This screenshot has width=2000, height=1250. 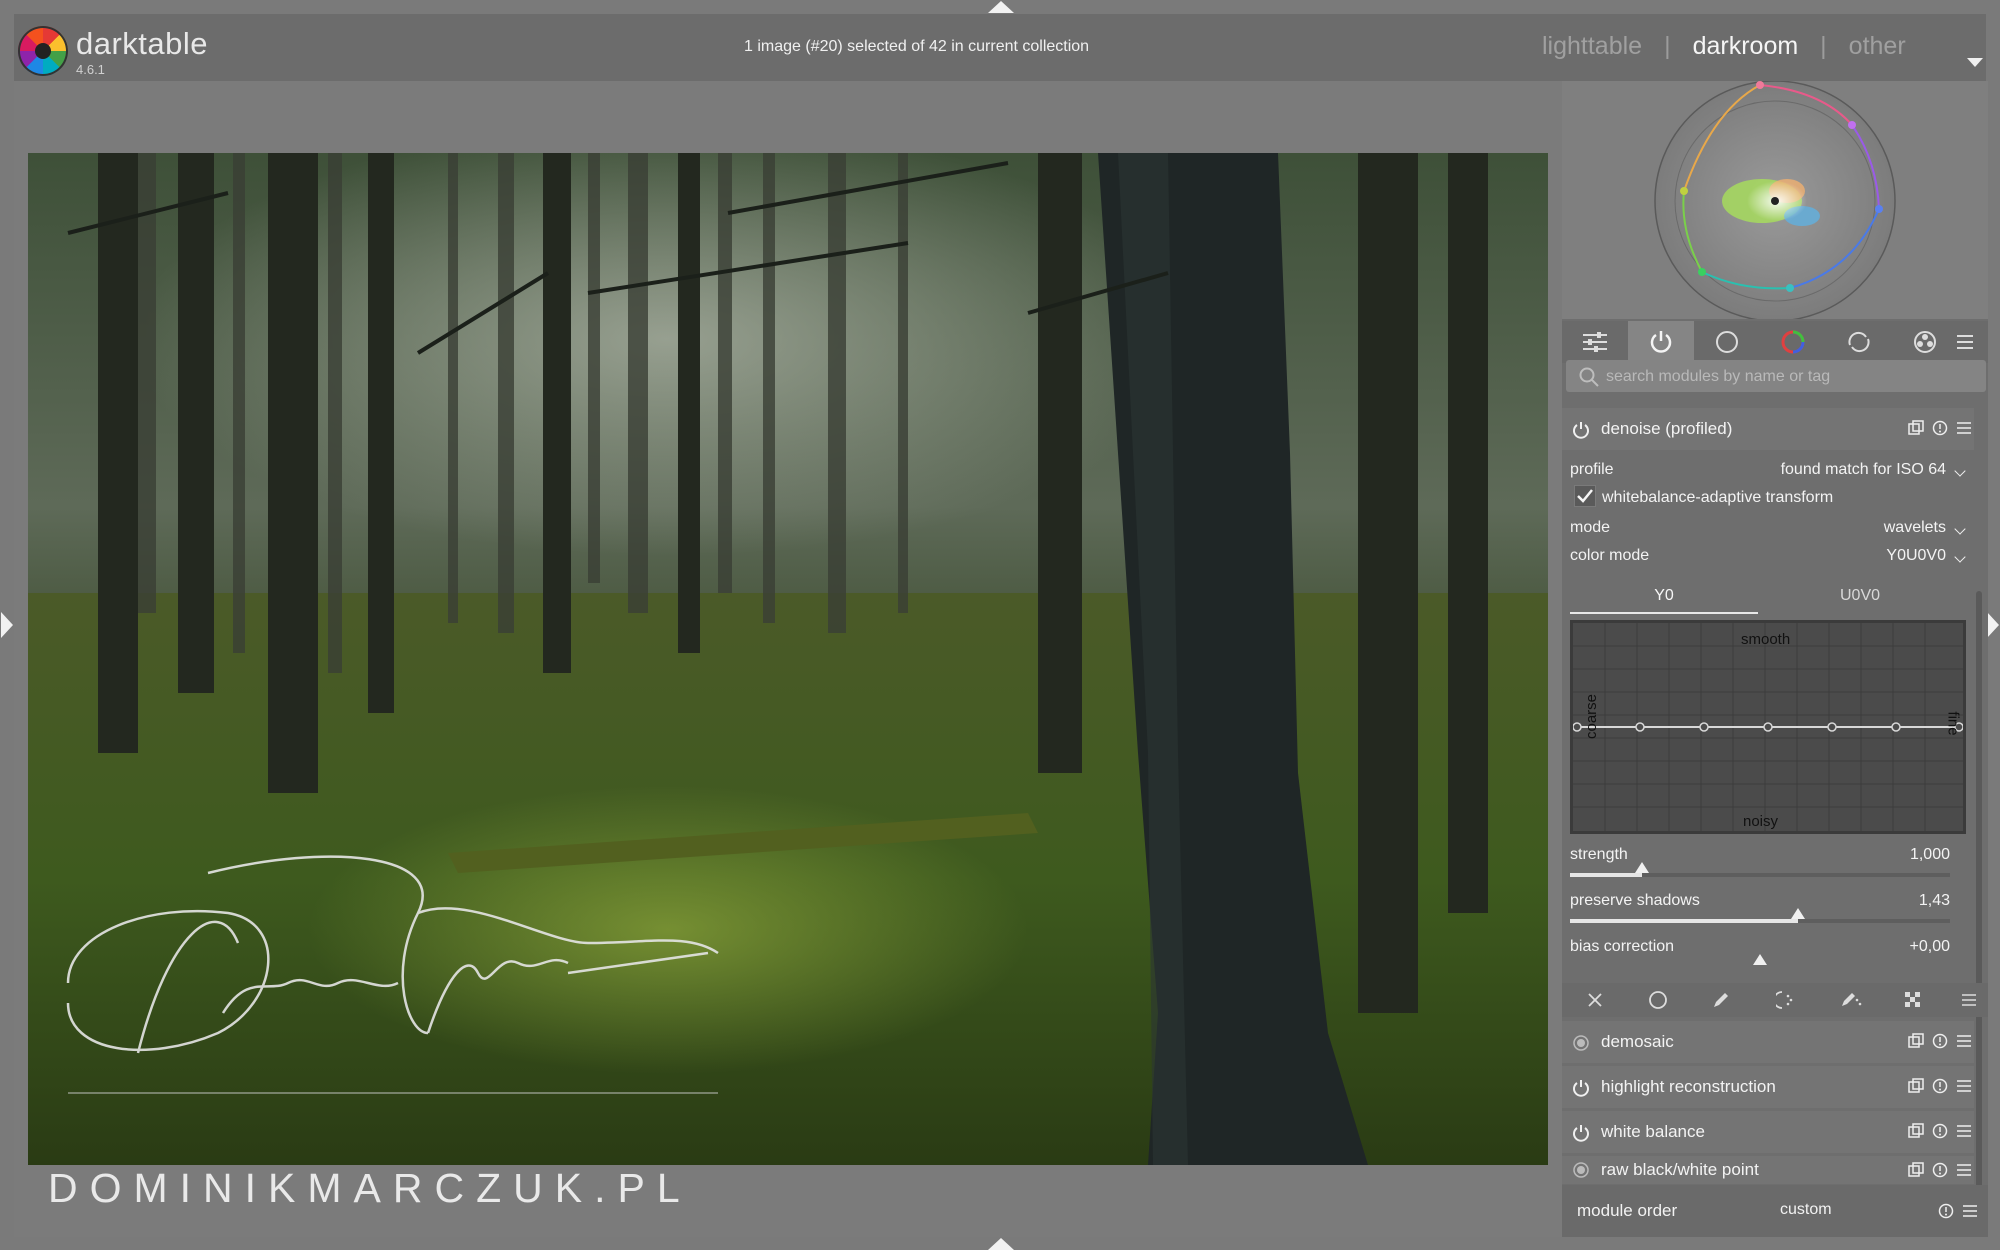 I want to click on parametric-mask-icon, so click(x=1787, y=1000).